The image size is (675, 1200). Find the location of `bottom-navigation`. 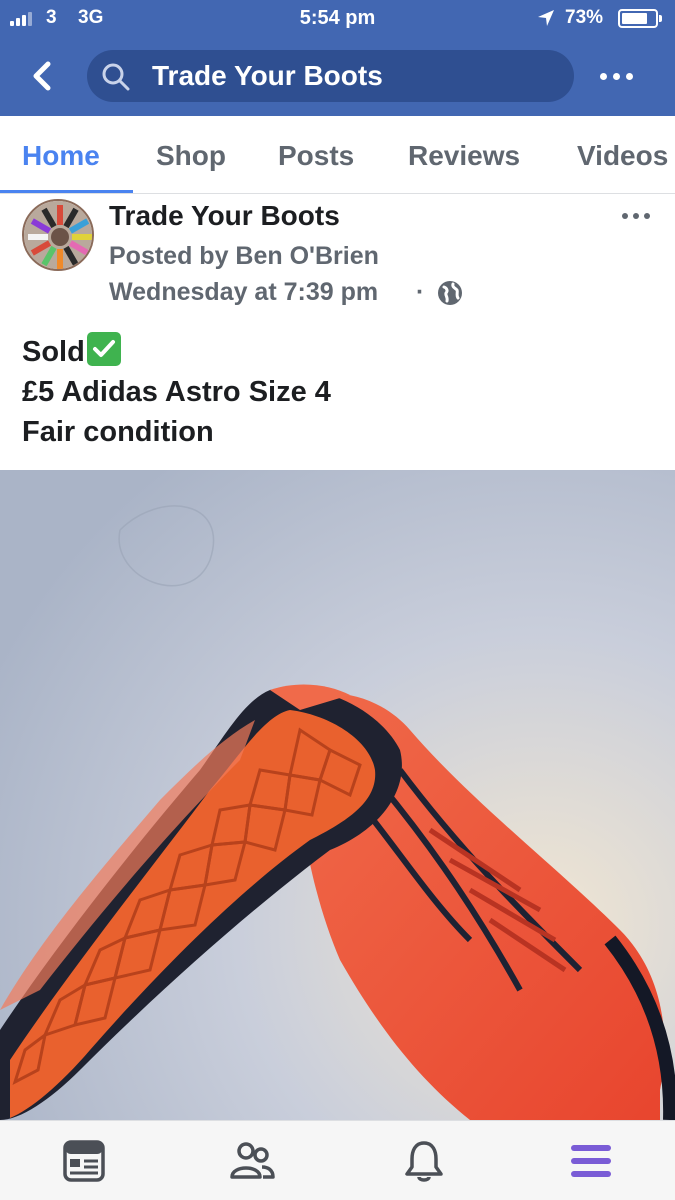

bottom-navigation is located at coordinates (337, 1160).